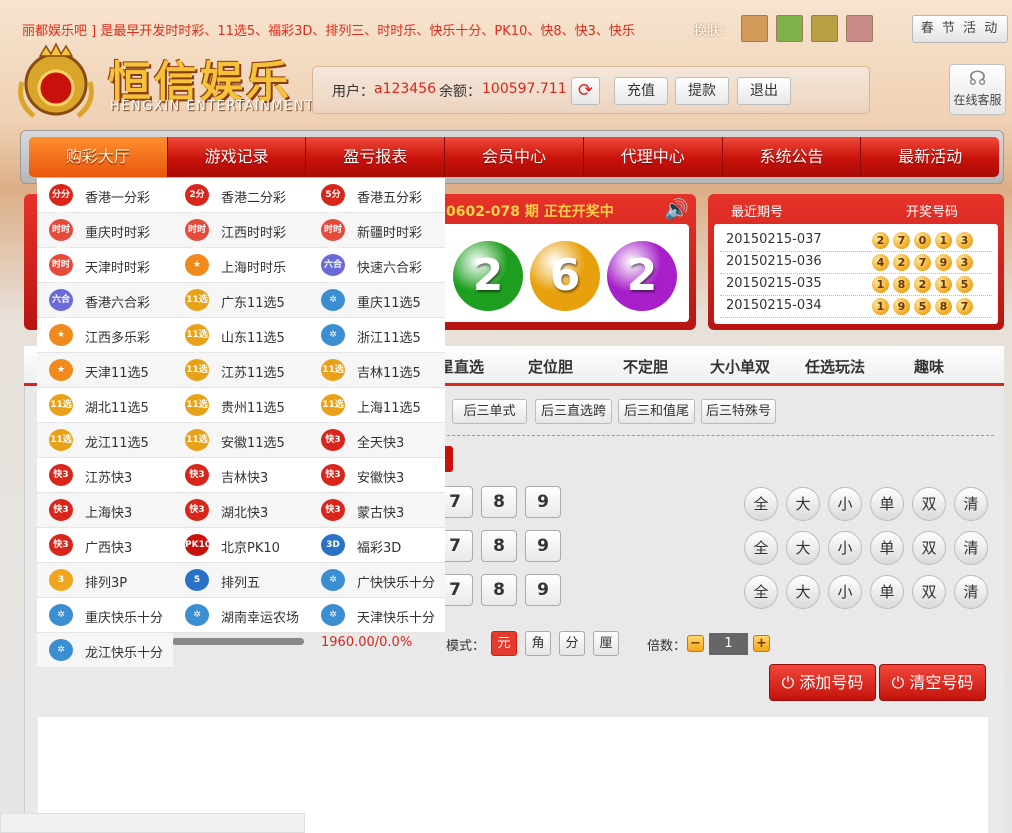 This screenshot has width=1012, height=833. I want to click on lottery-menu-item: ✲ 龙江快乐十分, so click(105, 650).